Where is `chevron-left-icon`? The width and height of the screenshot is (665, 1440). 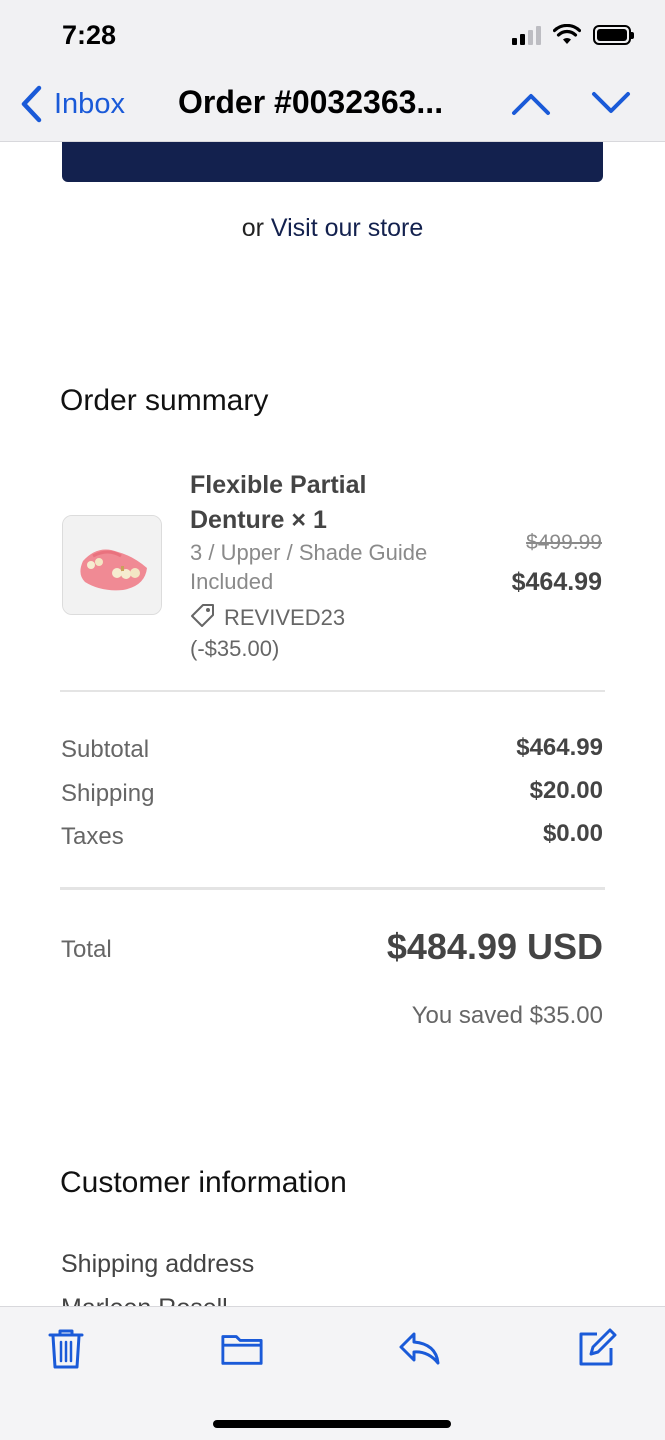 chevron-left-icon is located at coordinates (31, 104).